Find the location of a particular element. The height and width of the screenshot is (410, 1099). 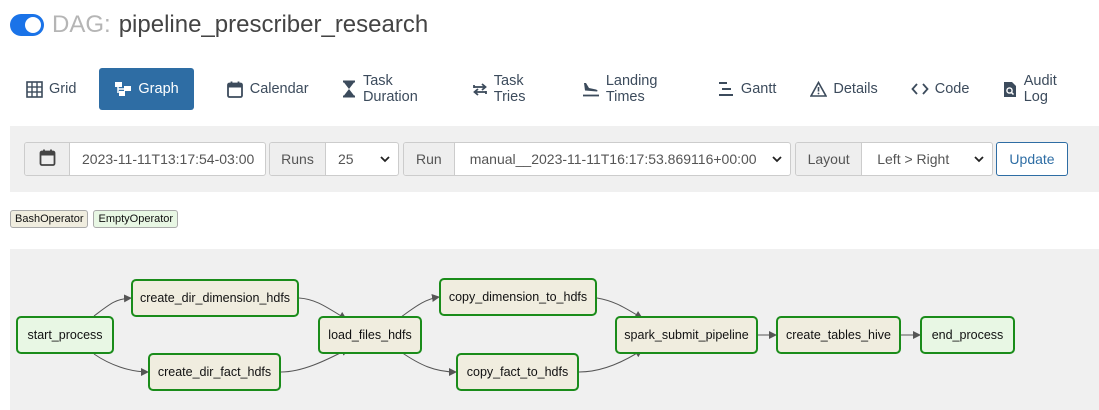

base-date-input: 2023-11-11T13:17:54-03:00 is located at coordinates (167, 159).